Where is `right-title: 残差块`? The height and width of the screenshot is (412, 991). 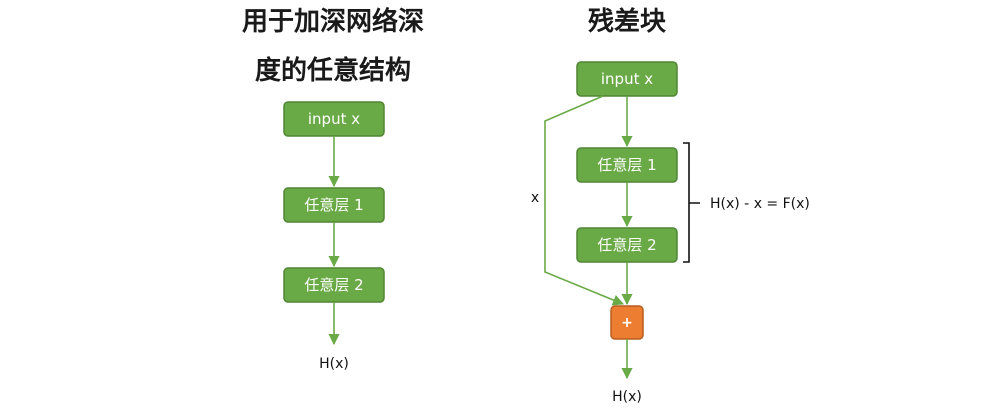
right-title: 残差块 is located at coordinates (627, 21).